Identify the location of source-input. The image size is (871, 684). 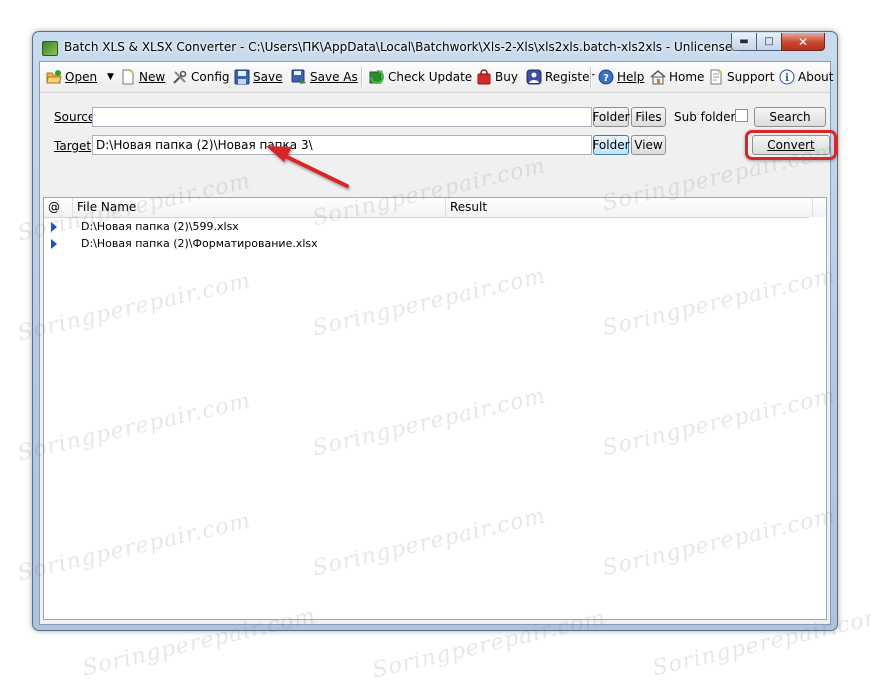
(342, 117).